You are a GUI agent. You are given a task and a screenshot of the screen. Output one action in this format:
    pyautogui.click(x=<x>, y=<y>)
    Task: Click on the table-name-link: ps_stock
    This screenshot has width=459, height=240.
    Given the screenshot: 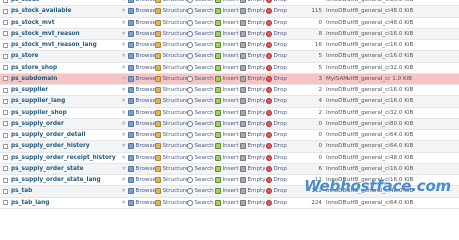 What is the action you would take?
    pyautogui.click(x=25, y=2)
    